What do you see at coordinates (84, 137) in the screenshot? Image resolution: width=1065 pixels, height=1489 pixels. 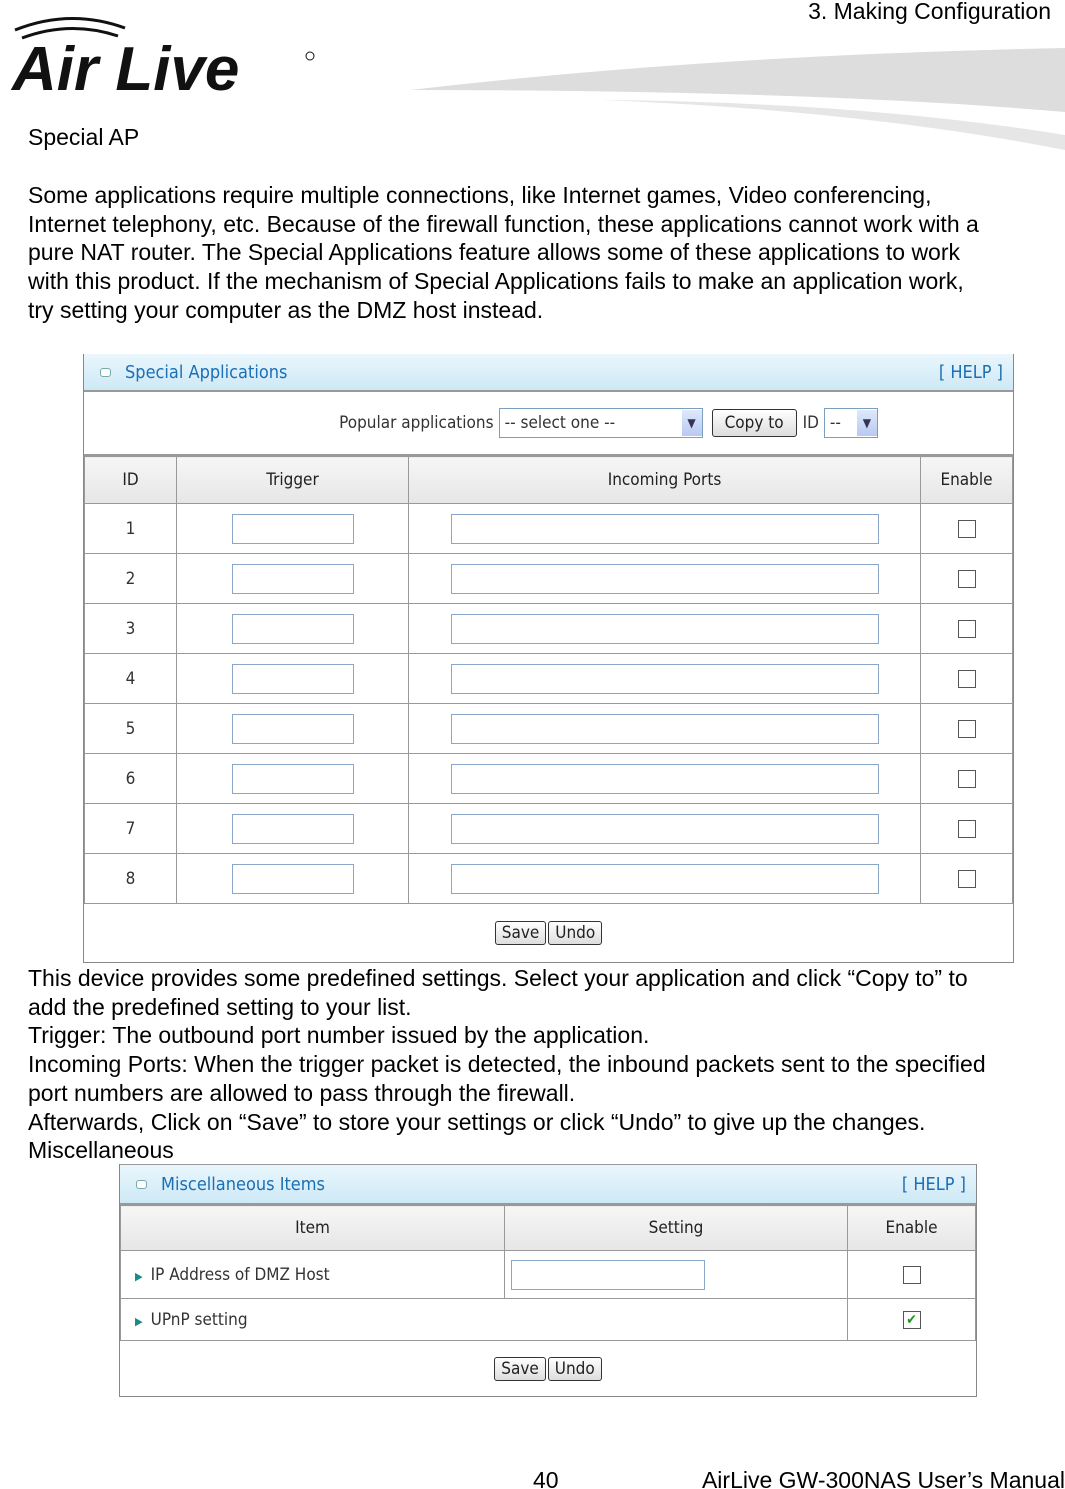 I see `section-title: Special AP` at bounding box center [84, 137].